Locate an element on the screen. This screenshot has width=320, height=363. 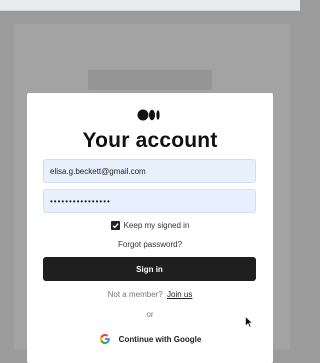
background-placeholder is located at coordinates (150, 80).